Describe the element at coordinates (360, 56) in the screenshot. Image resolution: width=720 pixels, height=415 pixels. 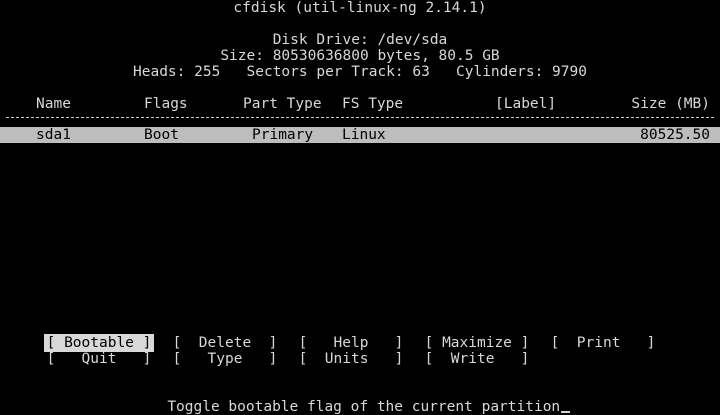
I see `disk-size-label: Size: 80530636800 bytes, 80.5 GB` at that location.